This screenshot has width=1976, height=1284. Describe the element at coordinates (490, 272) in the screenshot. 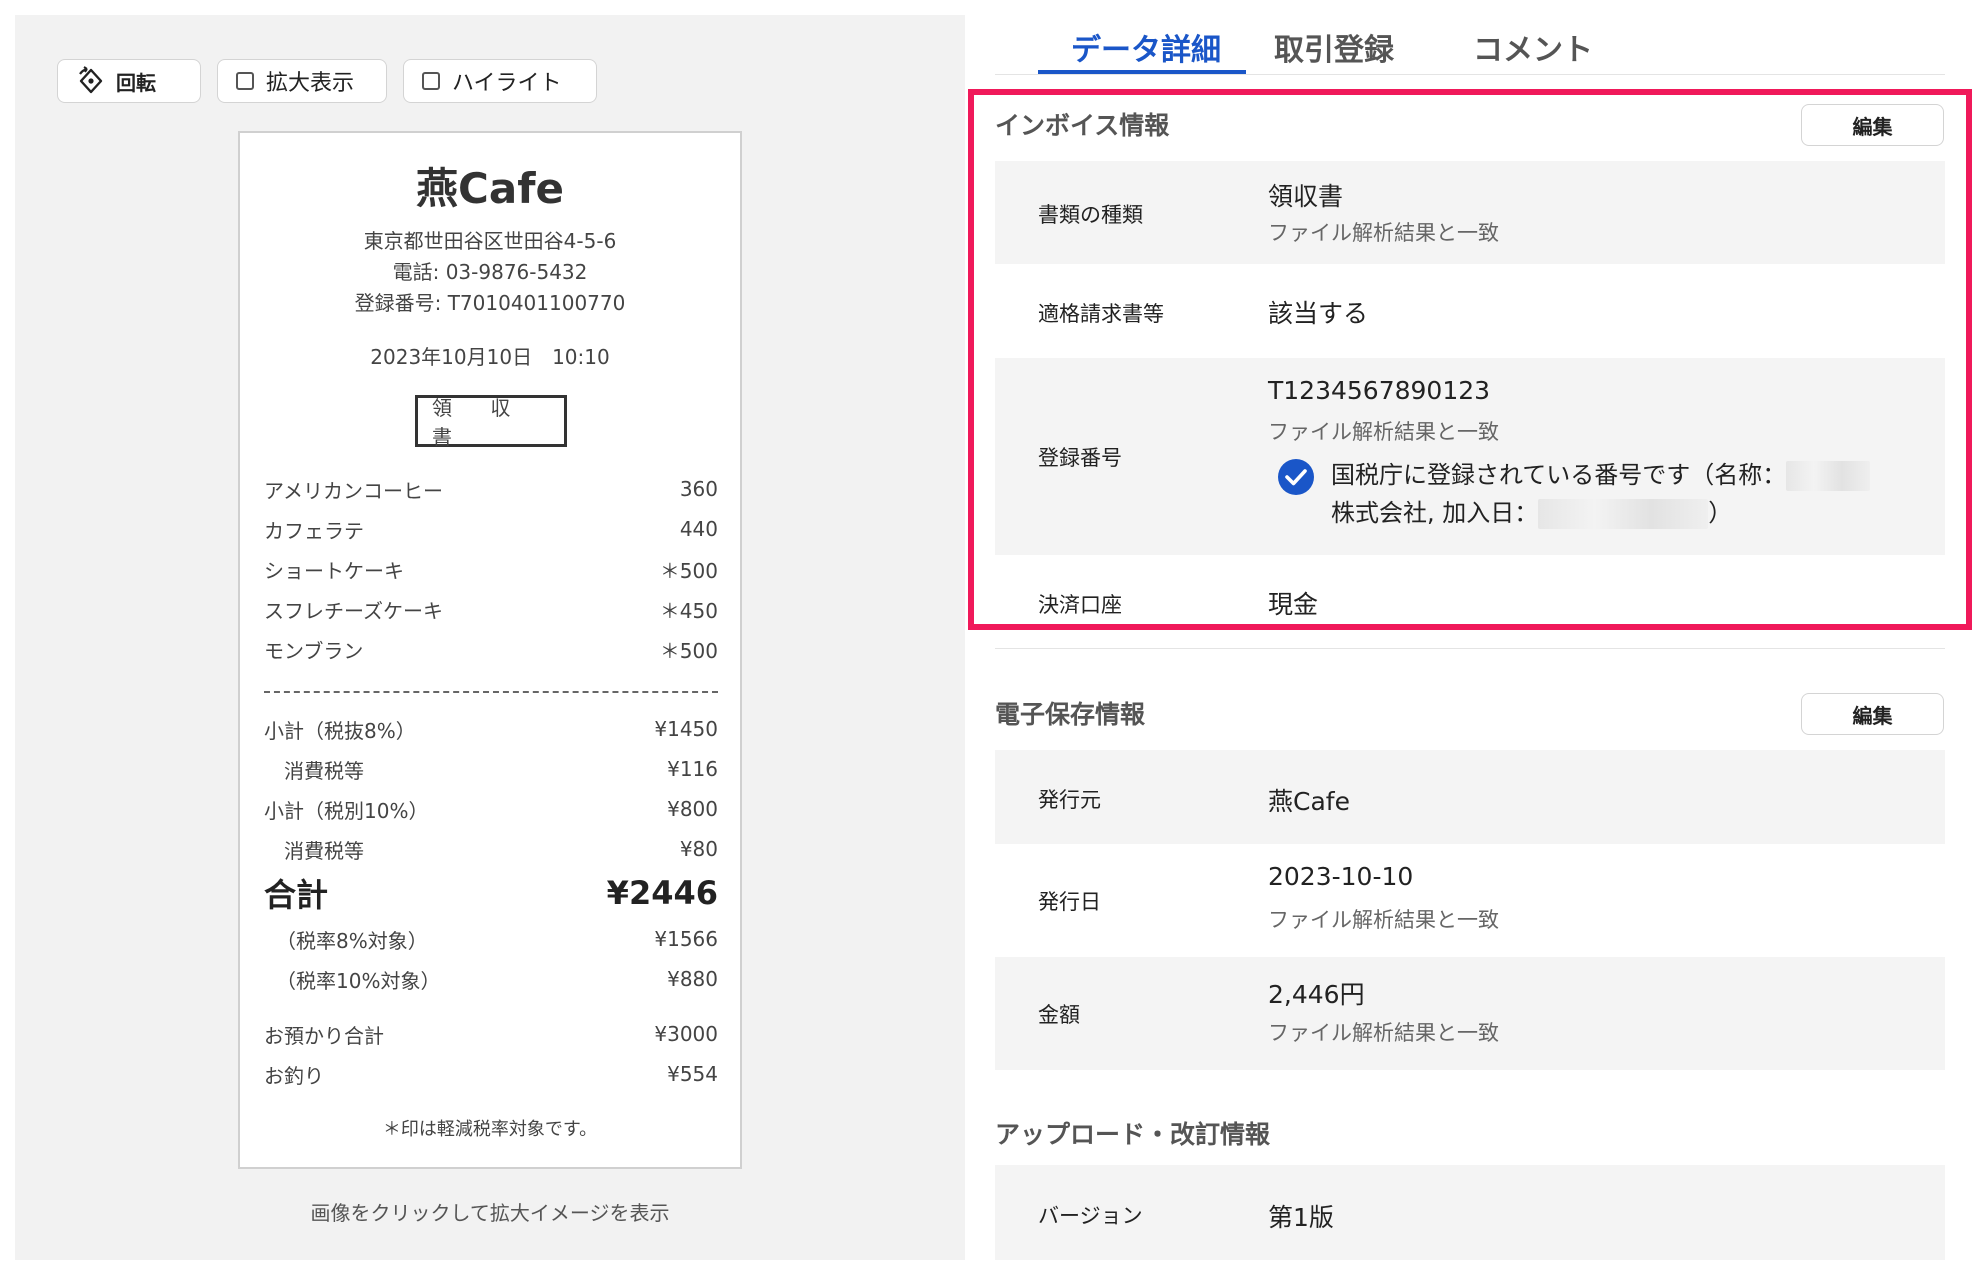

I see `receipt-phone: 電話: 03-9876-5432` at that location.